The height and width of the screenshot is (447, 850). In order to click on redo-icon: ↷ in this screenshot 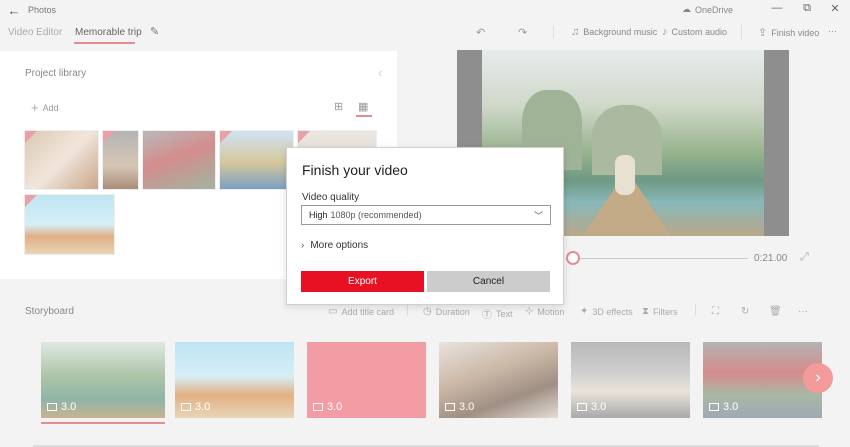, I will do `click(523, 33)`.